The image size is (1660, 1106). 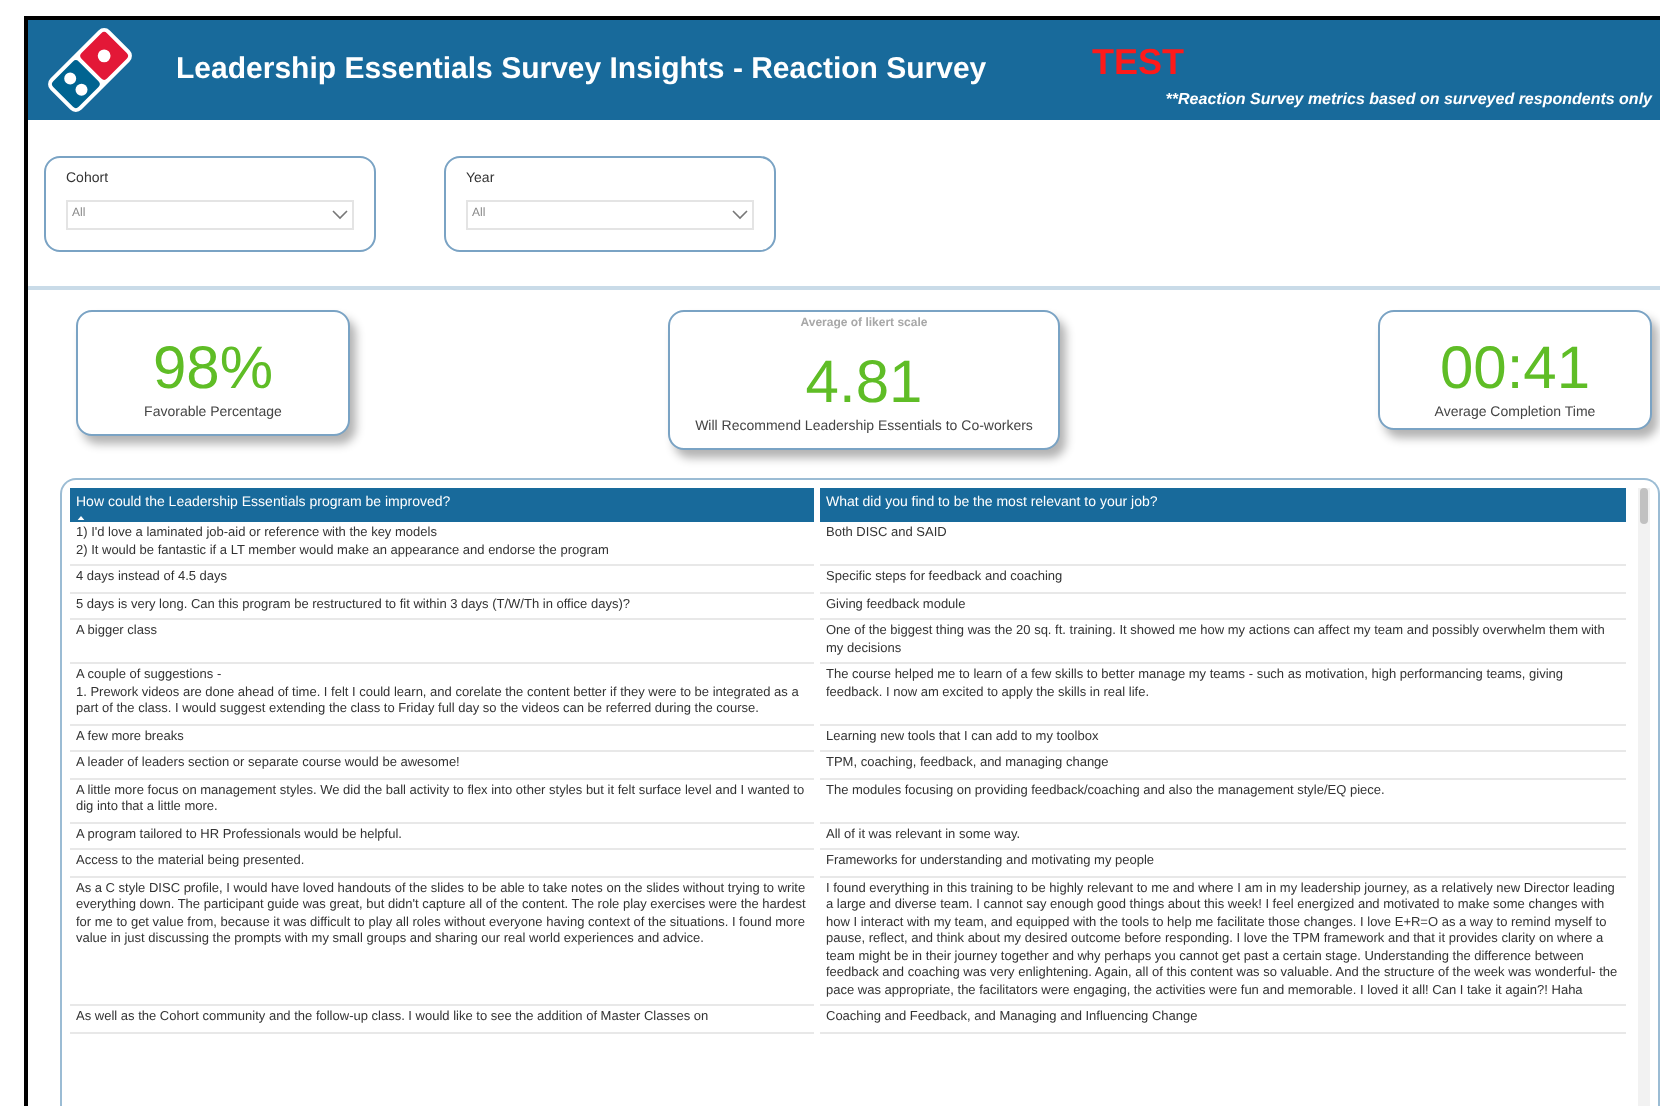 I want to click on kpi-value: 4.81, so click(x=864, y=384).